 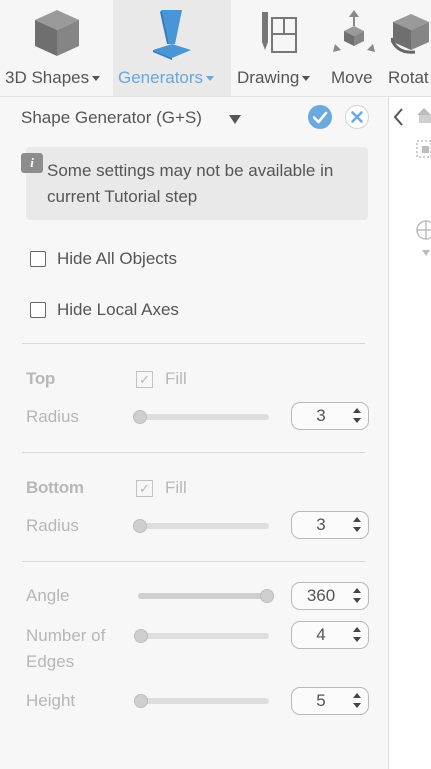 I want to click on toolbar-move: Move, so click(x=353, y=48).